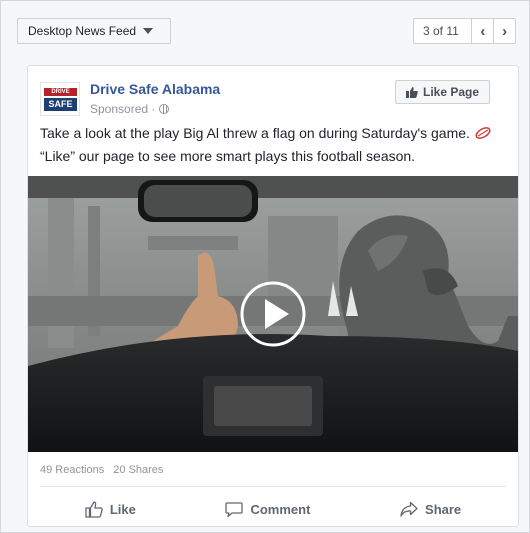 The width and height of the screenshot is (530, 533). Describe the element at coordinates (110, 509) in the screenshot. I see `like-button: Like` at that location.